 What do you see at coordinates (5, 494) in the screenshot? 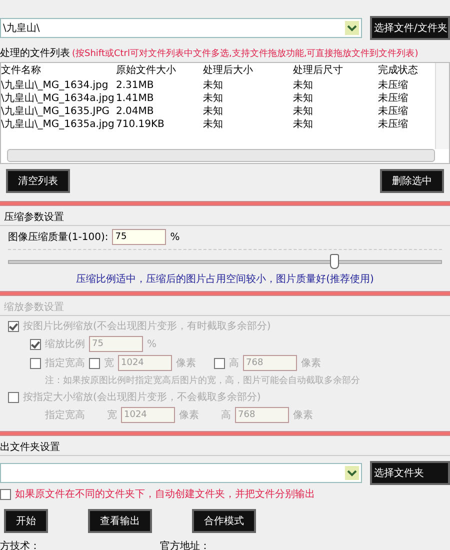
I see `checkbox` at bounding box center [5, 494].